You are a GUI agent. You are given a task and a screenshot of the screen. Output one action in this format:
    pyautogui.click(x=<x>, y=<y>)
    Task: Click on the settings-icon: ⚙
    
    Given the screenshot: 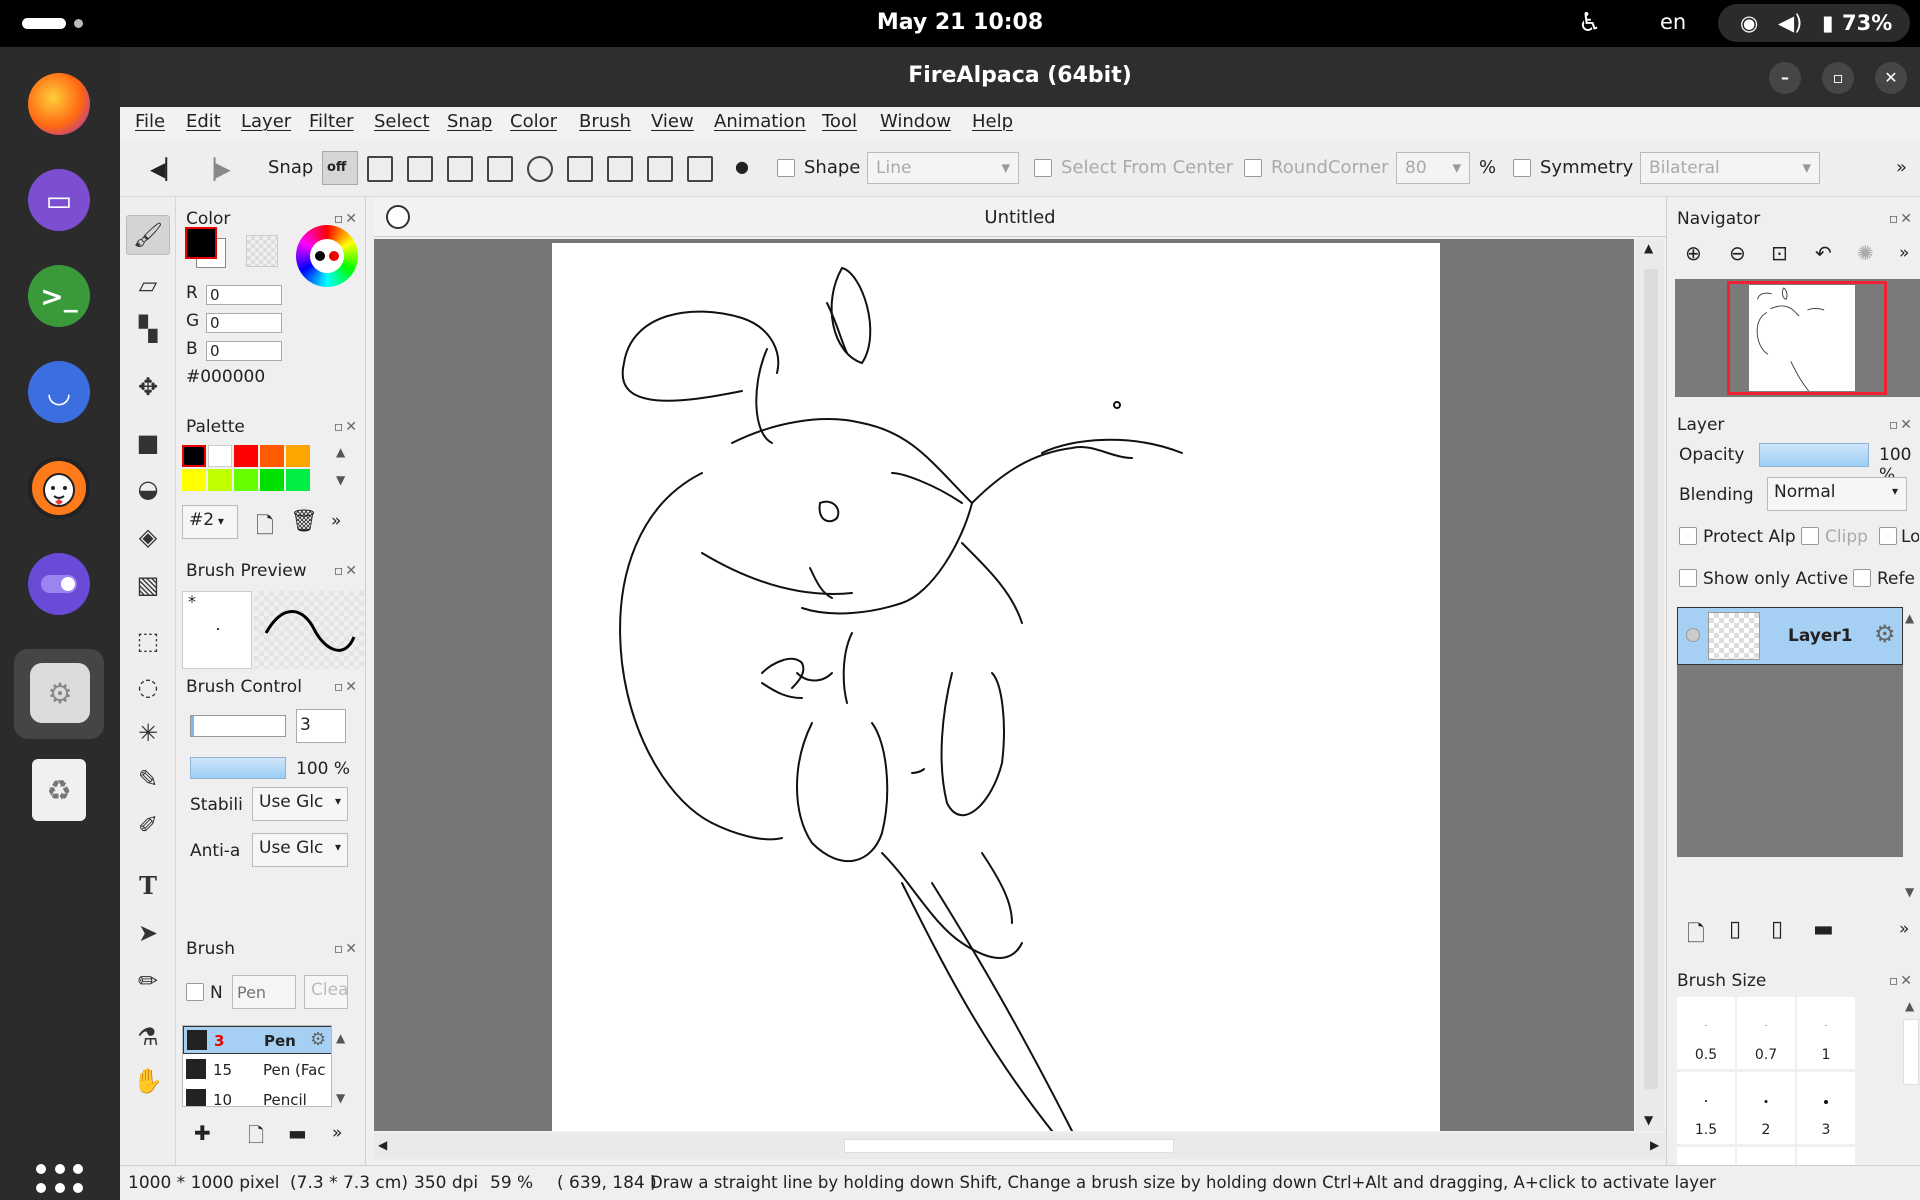 What is the action you would take?
    pyautogui.click(x=60, y=693)
    